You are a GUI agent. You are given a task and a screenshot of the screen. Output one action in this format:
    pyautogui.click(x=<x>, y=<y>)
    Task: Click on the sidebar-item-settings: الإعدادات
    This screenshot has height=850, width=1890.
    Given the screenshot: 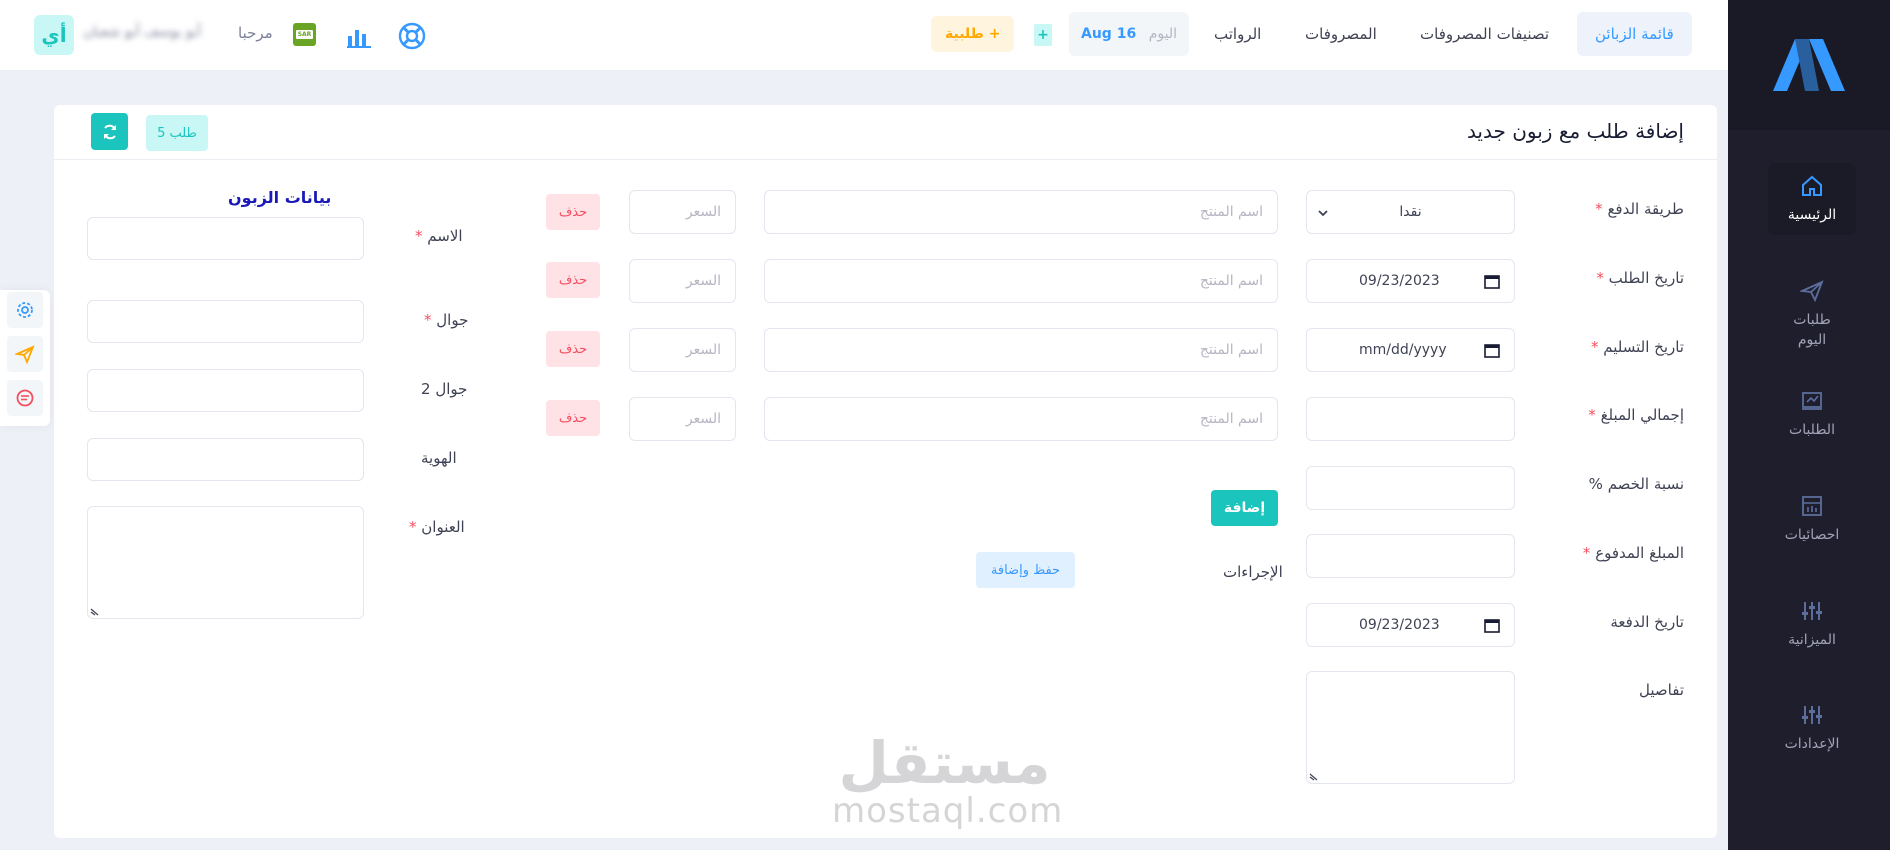 What is the action you would take?
    pyautogui.click(x=1812, y=728)
    